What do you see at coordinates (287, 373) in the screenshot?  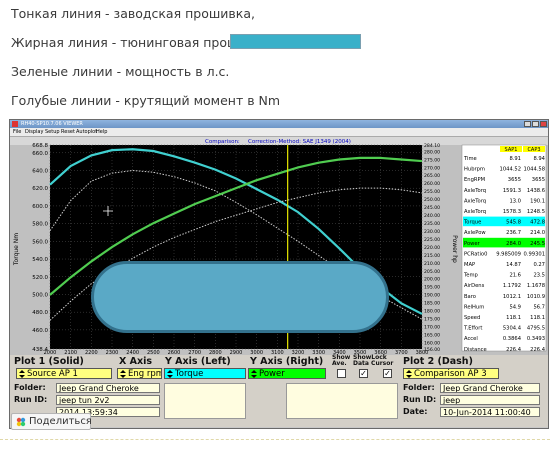 I see `y-axis-right-select: Power` at bounding box center [287, 373].